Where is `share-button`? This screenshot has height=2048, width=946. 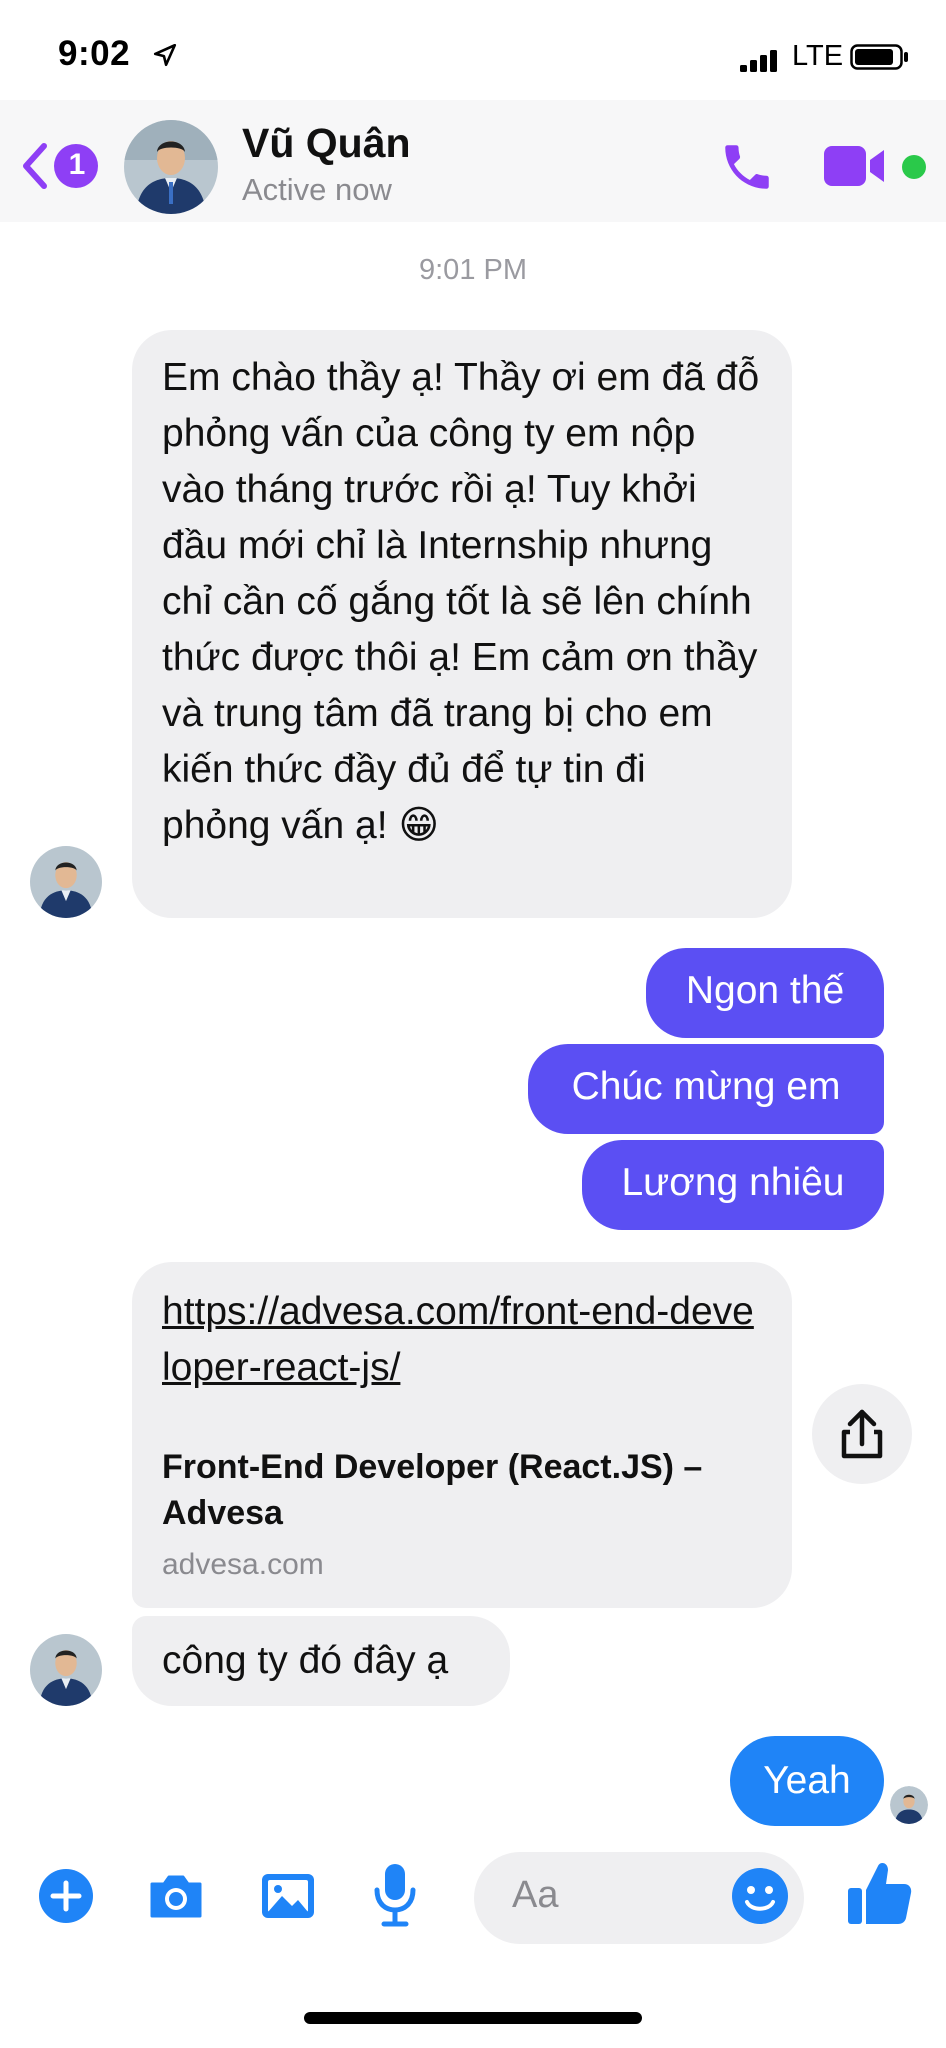 share-button is located at coordinates (862, 1434).